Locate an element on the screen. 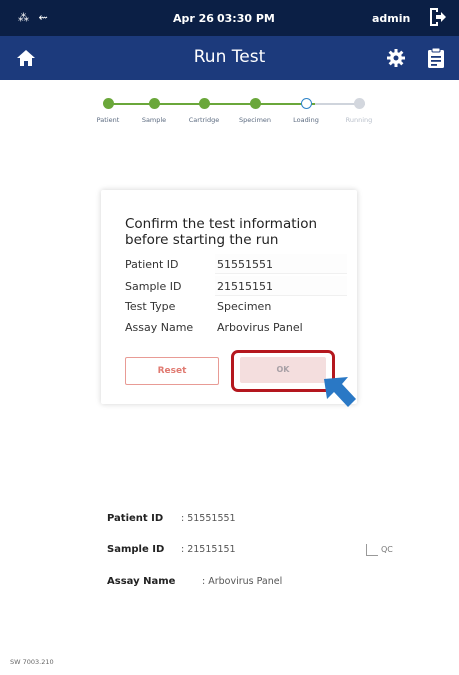 This screenshot has width=459, height=675. row-value: Arbovirus Panel is located at coordinates (260, 327).